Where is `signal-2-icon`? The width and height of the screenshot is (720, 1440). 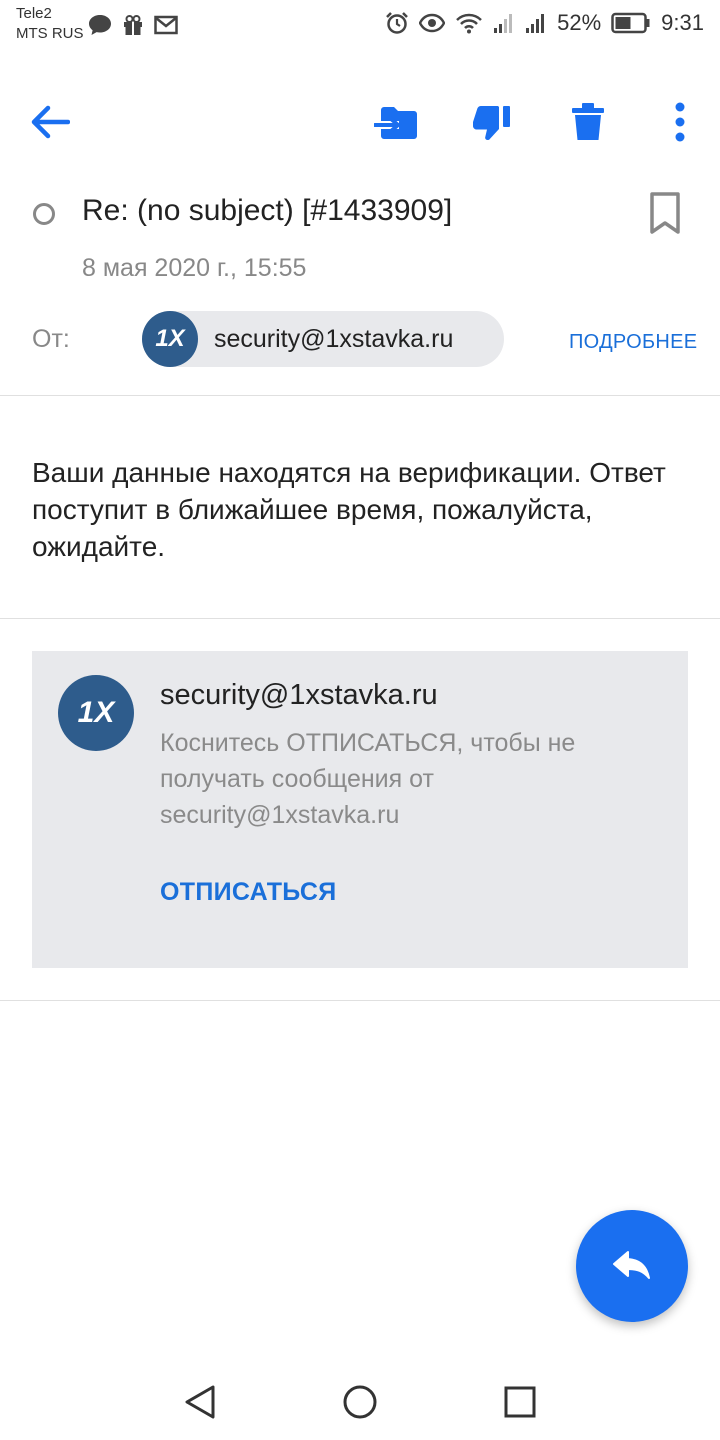
signal-2-icon is located at coordinates (535, 23).